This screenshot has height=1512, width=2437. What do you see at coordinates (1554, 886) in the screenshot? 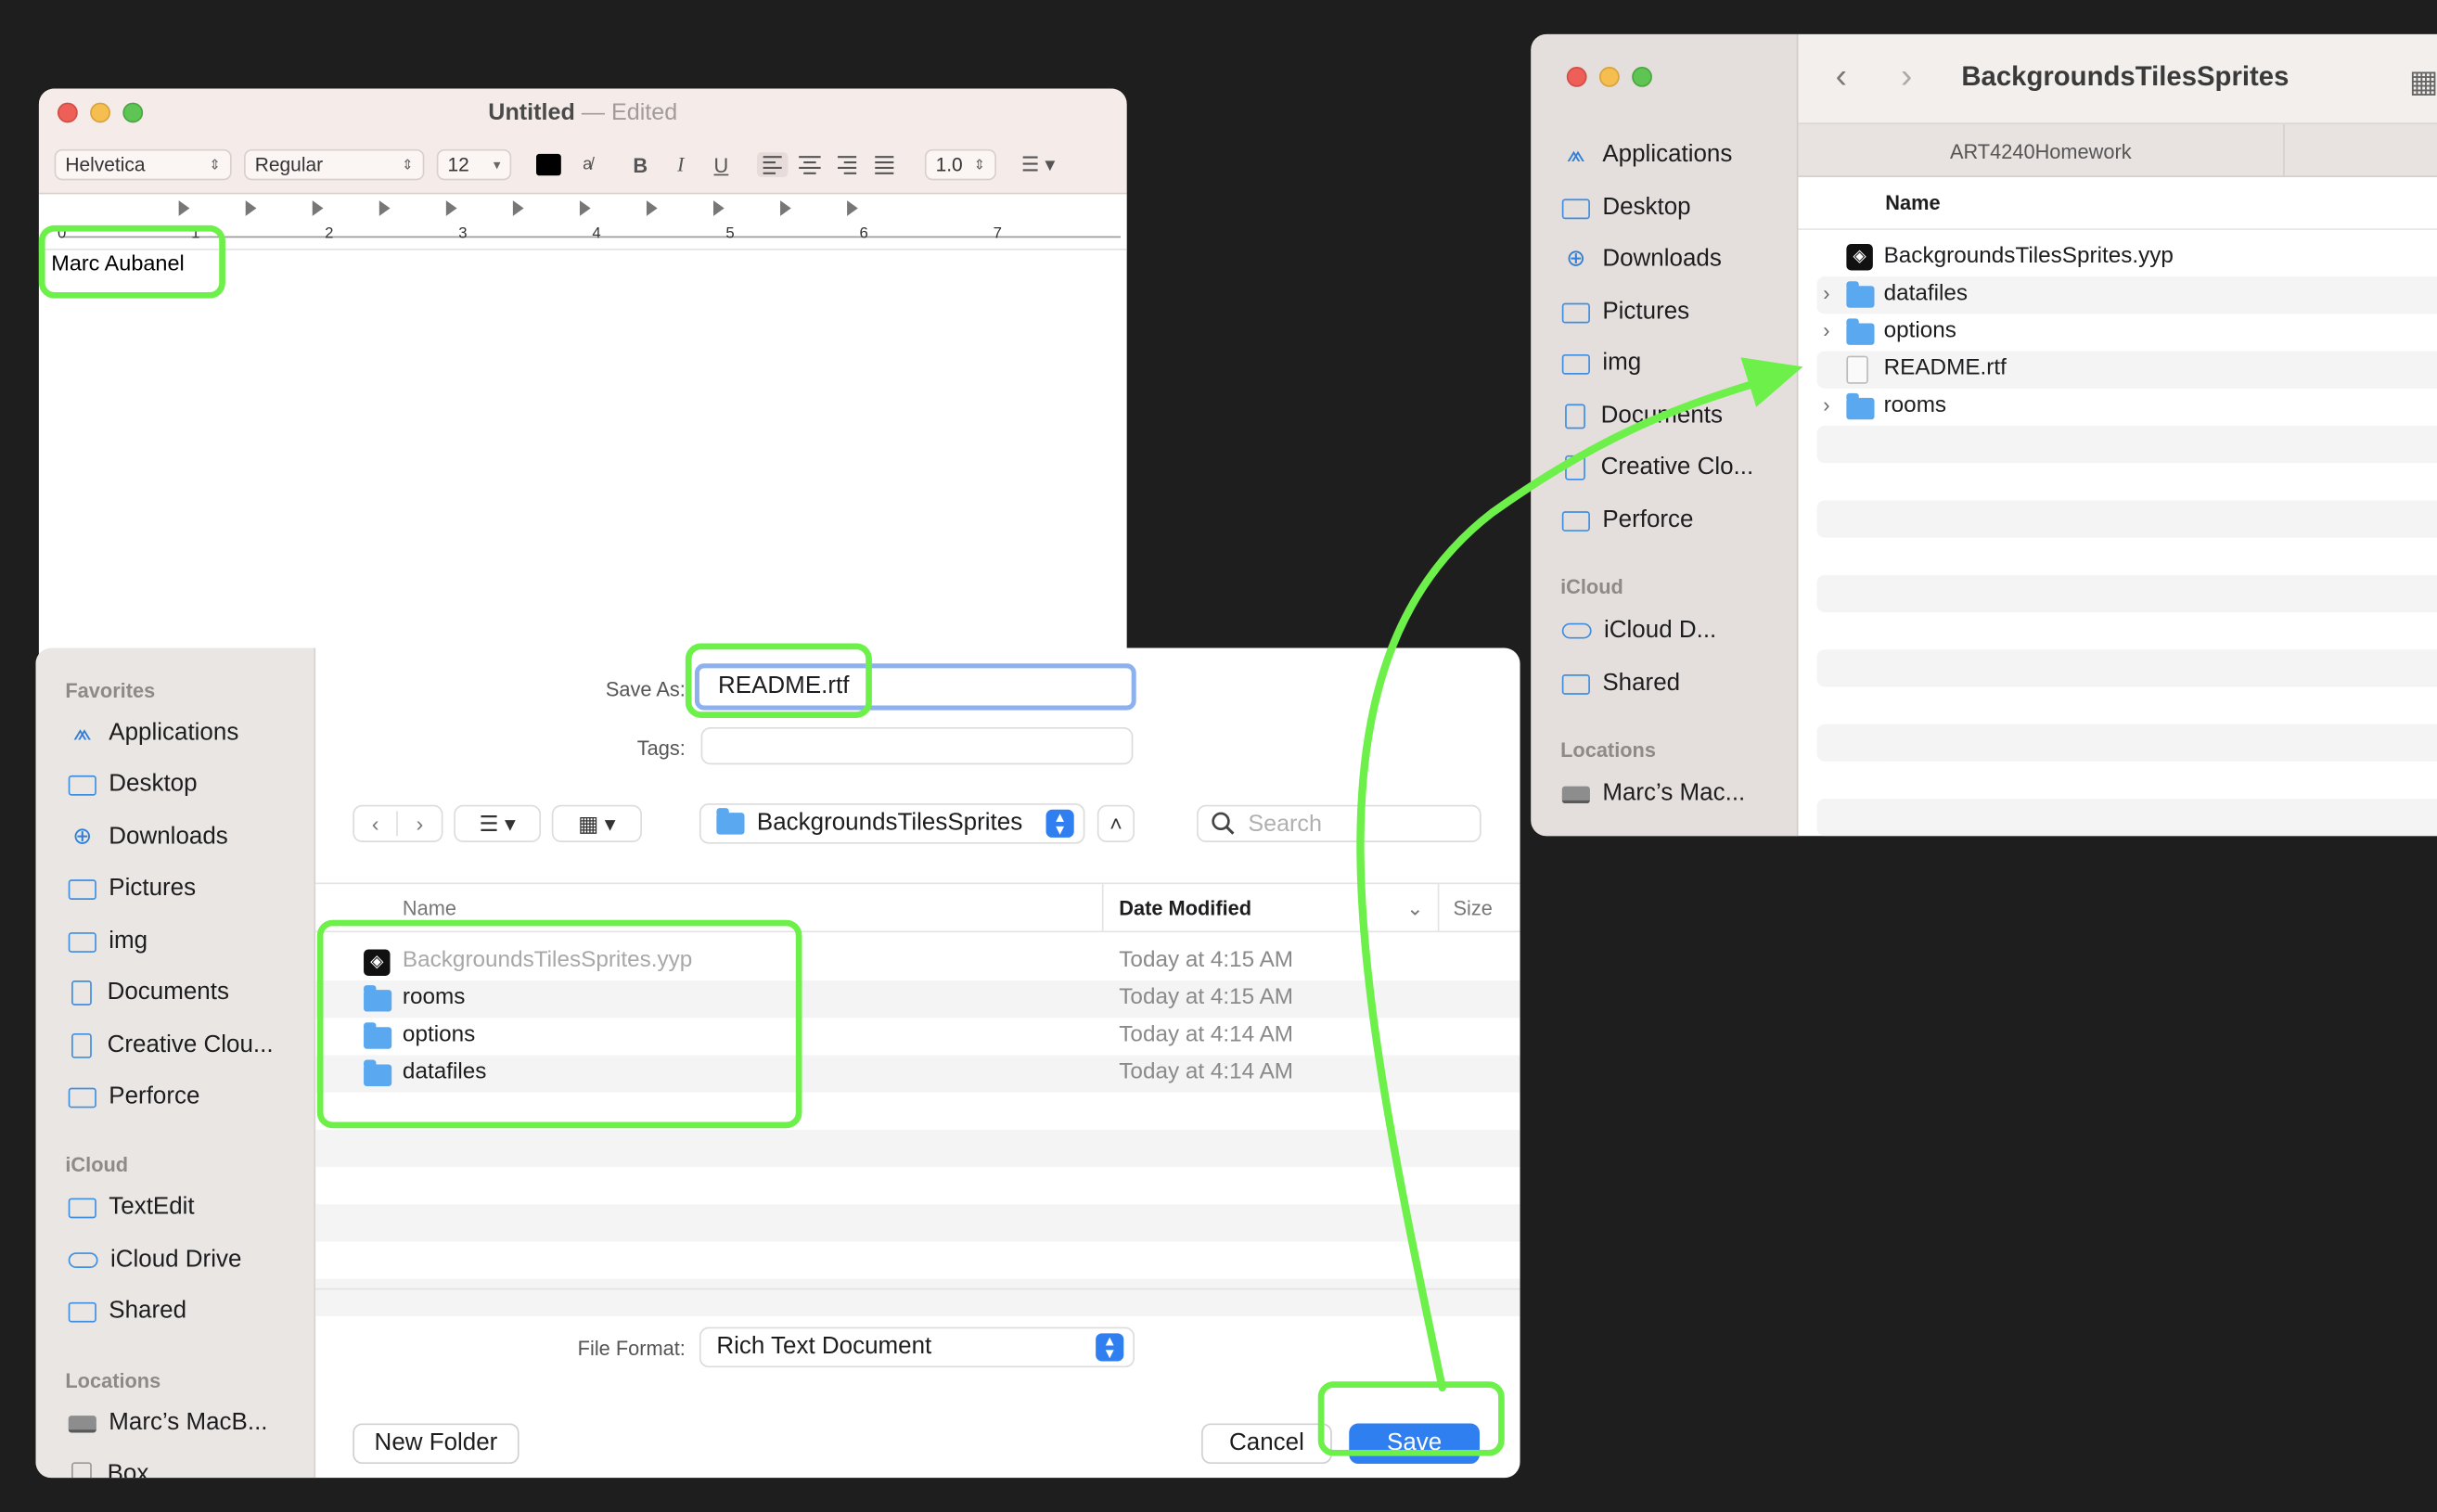
I see `arrow-curve` at bounding box center [1554, 886].